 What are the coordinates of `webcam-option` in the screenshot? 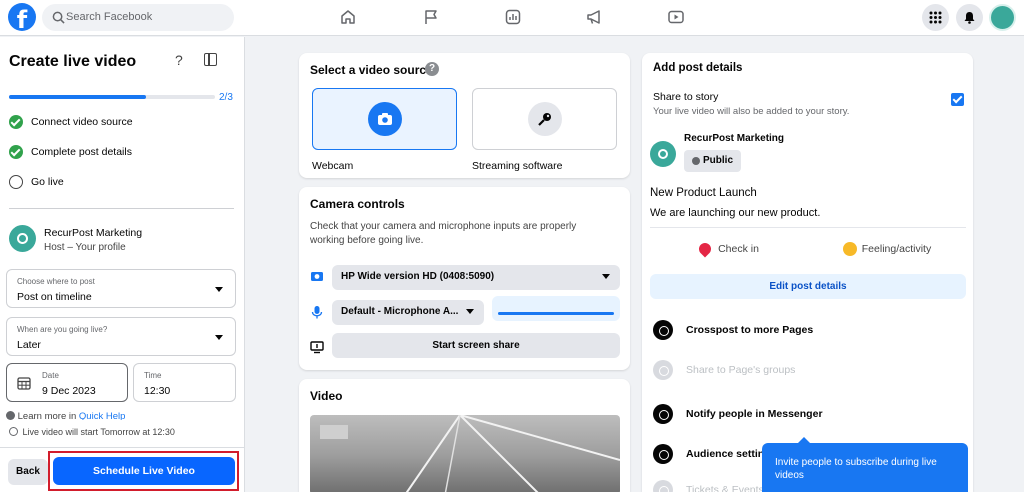 It's located at (384, 119).